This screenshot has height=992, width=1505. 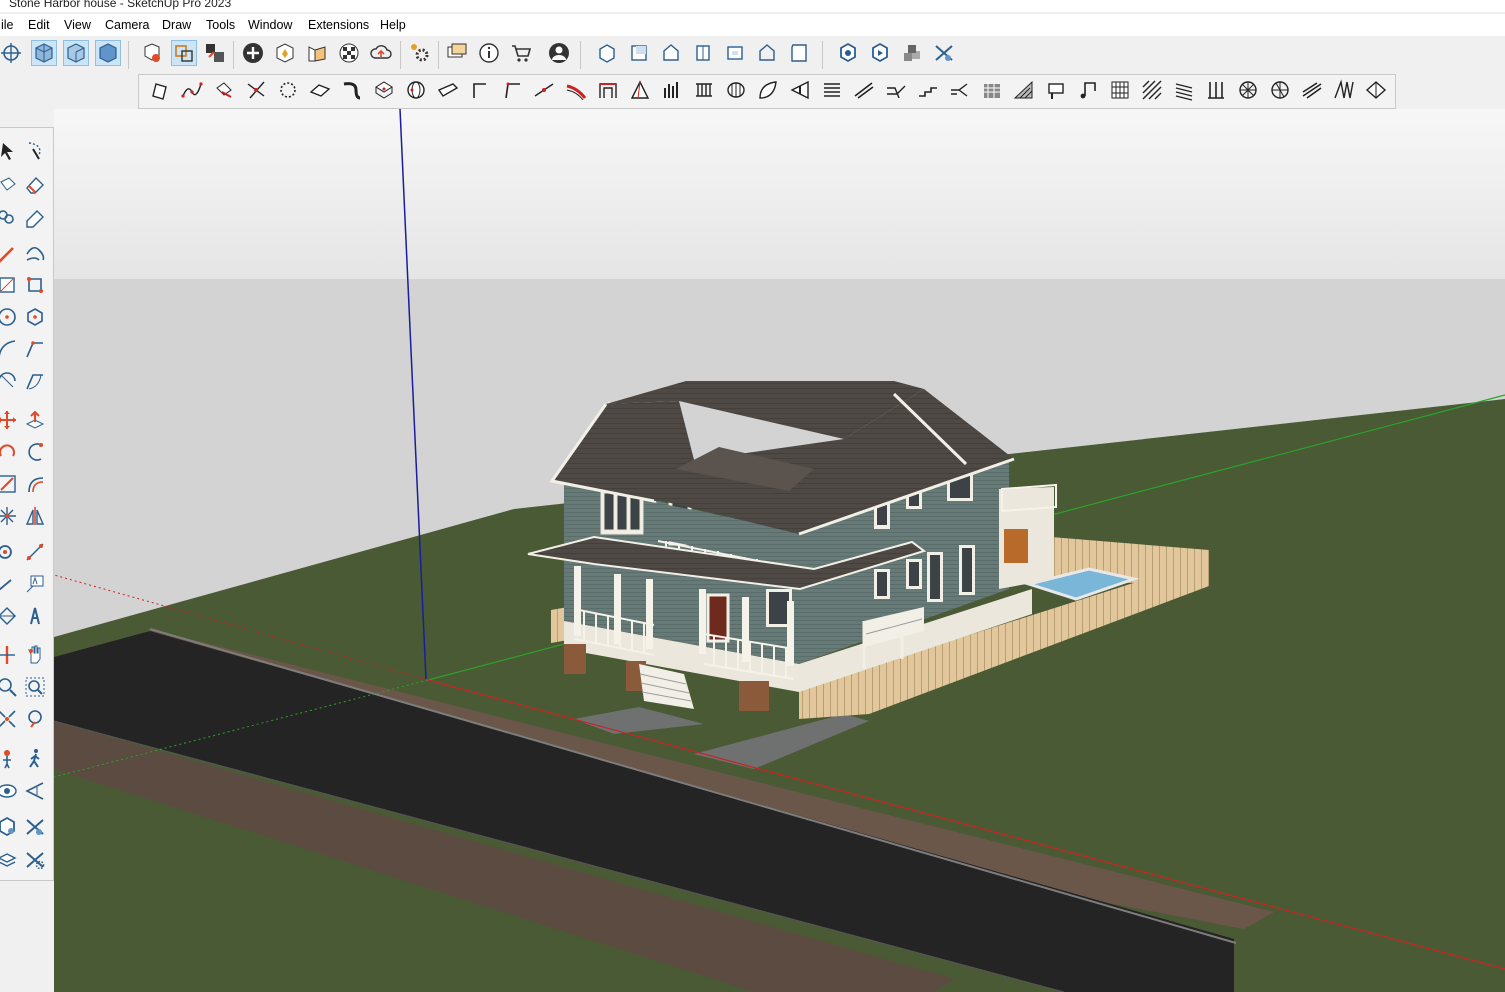 I want to click on mailbox-icon, so click(x=1056, y=90).